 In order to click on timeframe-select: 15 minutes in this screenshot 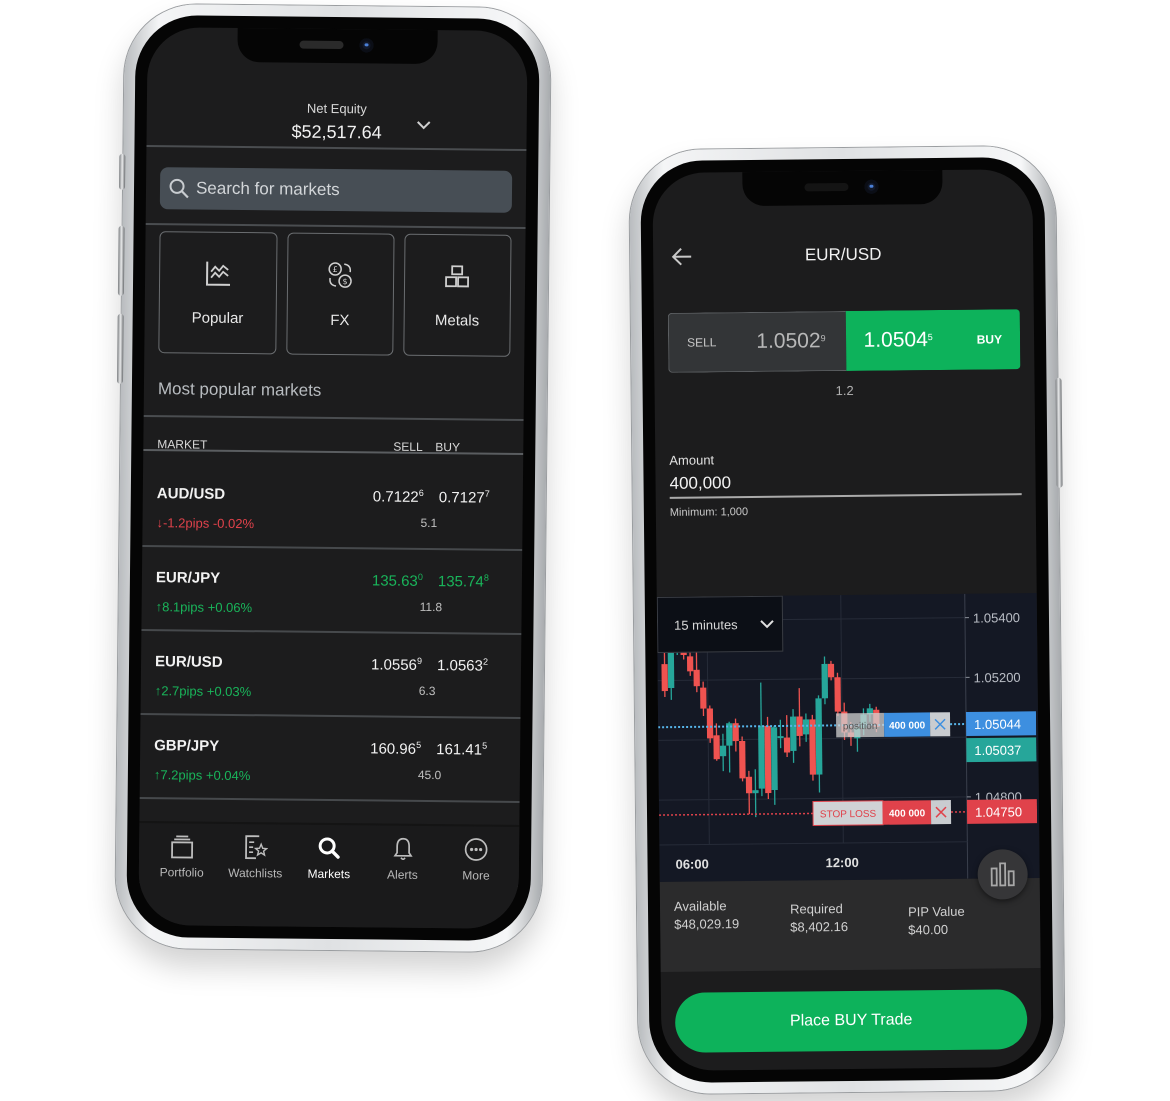, I will do `click(720, 624)`.